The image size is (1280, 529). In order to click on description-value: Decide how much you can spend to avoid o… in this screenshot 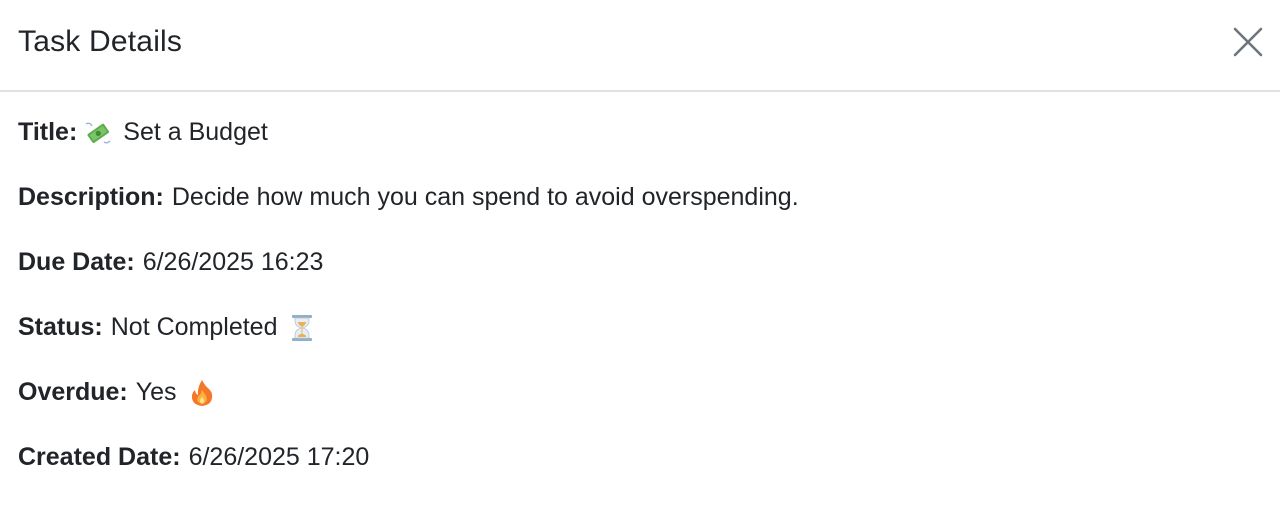, I will do `click(485, 197)`.